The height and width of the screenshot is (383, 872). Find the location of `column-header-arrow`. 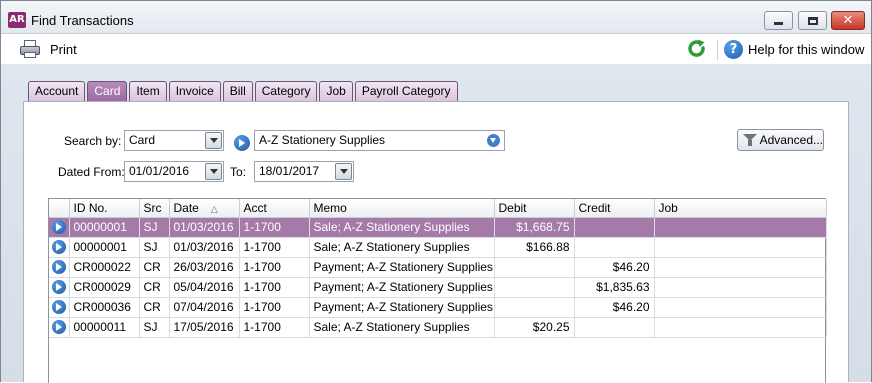

column-header-arrow is located at coordinates (59, 208).